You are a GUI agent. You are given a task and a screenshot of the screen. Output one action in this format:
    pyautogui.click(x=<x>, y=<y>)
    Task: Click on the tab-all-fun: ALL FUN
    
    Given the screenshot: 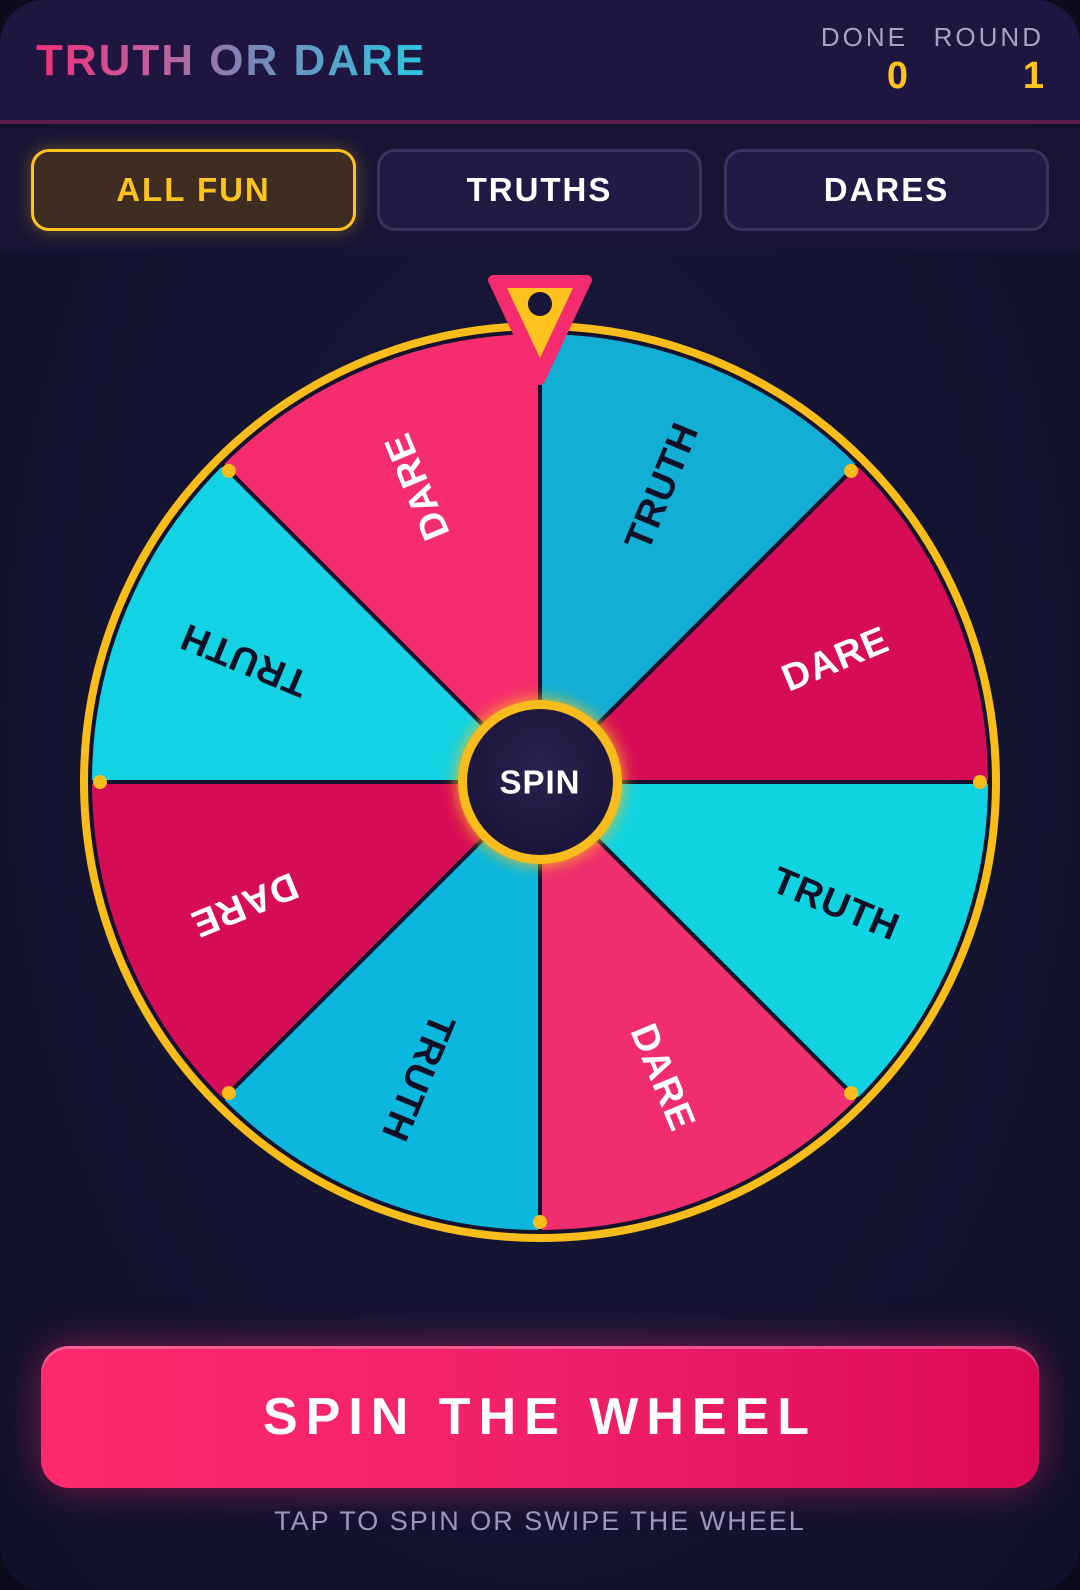 What is the action you would take?
    pyautogui.click(x=193, y=190)
    